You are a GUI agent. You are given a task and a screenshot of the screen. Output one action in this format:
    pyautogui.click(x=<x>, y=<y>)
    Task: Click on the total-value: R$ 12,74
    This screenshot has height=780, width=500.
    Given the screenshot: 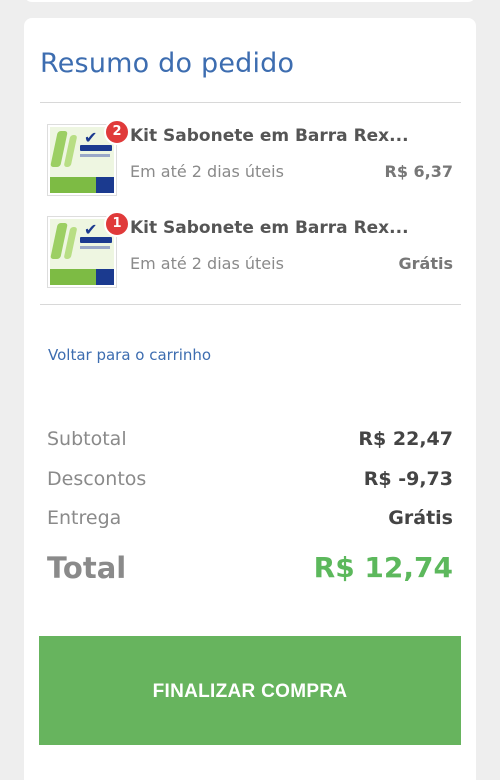 What is the action you would take?
    pyautogui.click(x=383, y=567)
    